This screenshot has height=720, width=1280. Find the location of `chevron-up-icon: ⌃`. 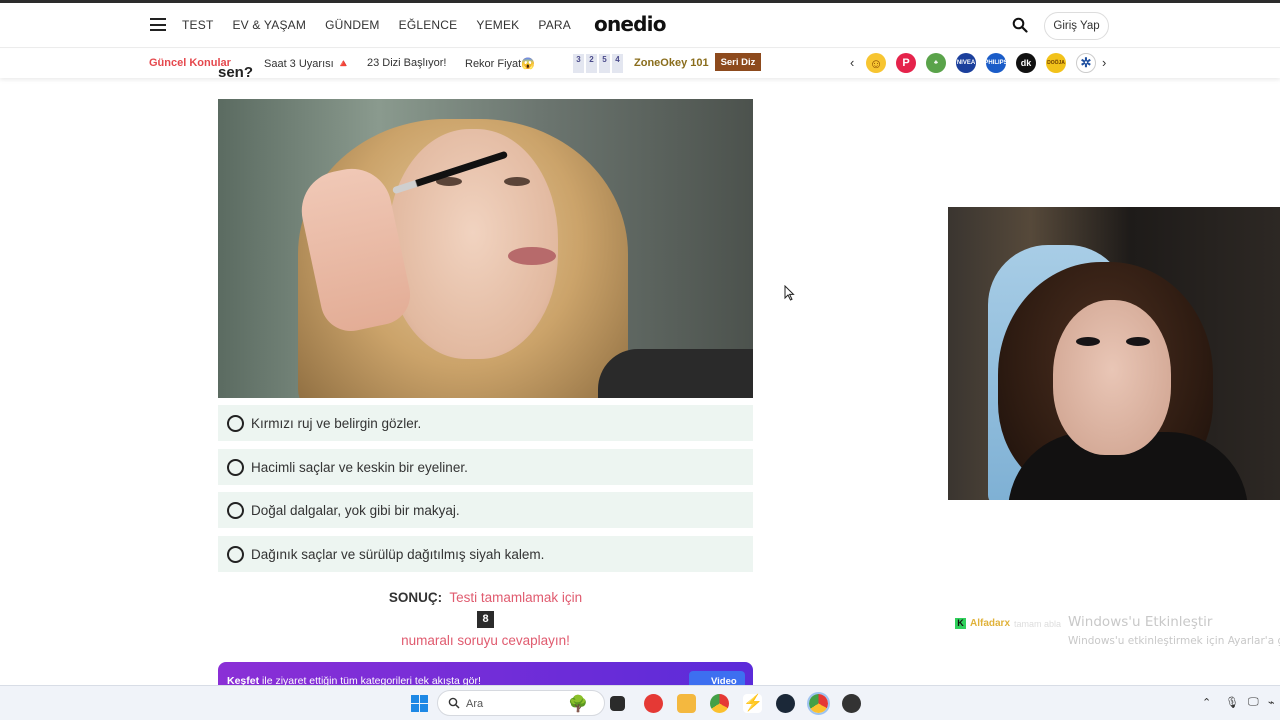

chevron-up-icon: ⌃ is located at coordinates (1206, 702).